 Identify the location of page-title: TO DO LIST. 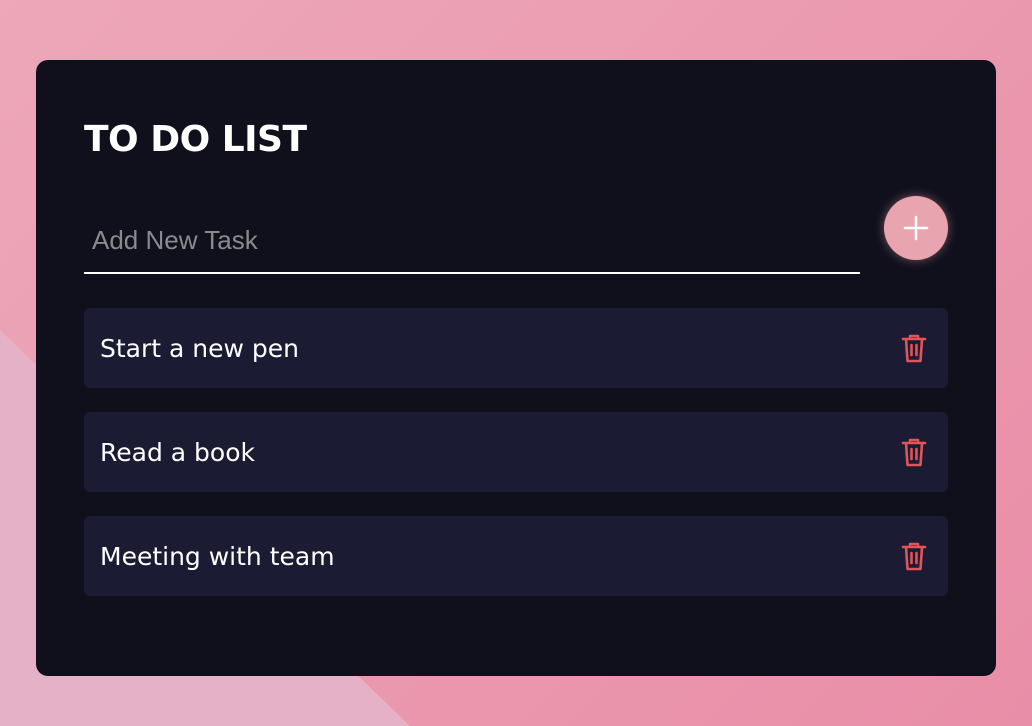
(195, 139).